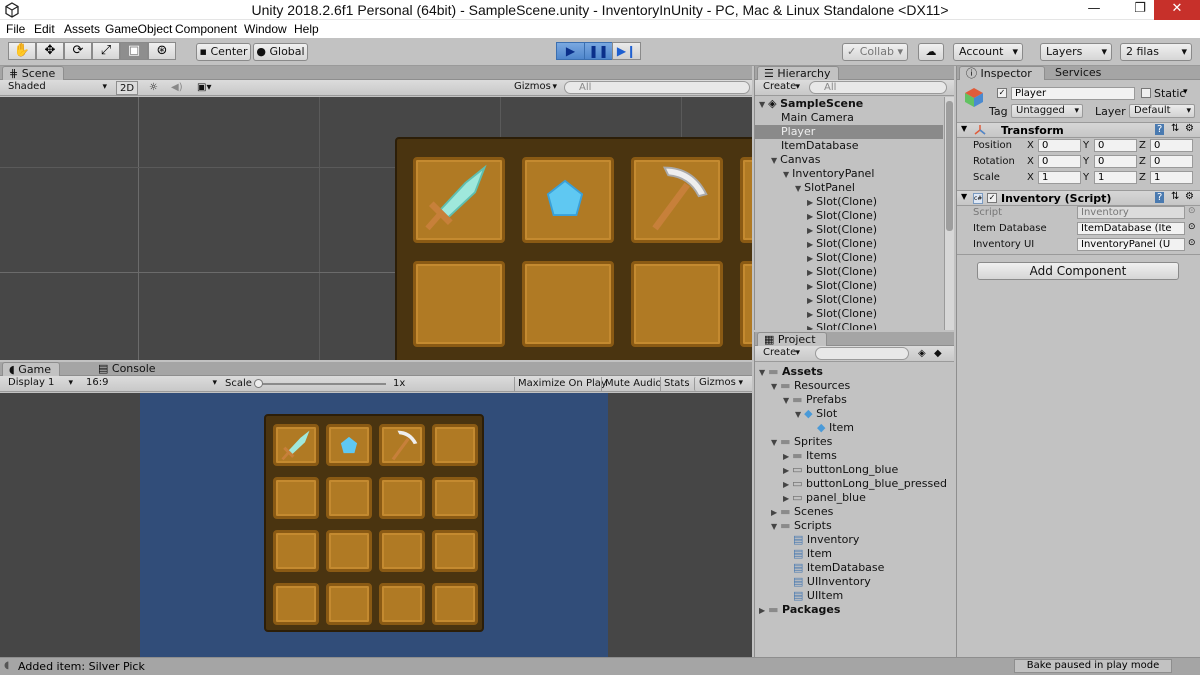  I want to click on axis-label-y: Y, so click(1086, 161).